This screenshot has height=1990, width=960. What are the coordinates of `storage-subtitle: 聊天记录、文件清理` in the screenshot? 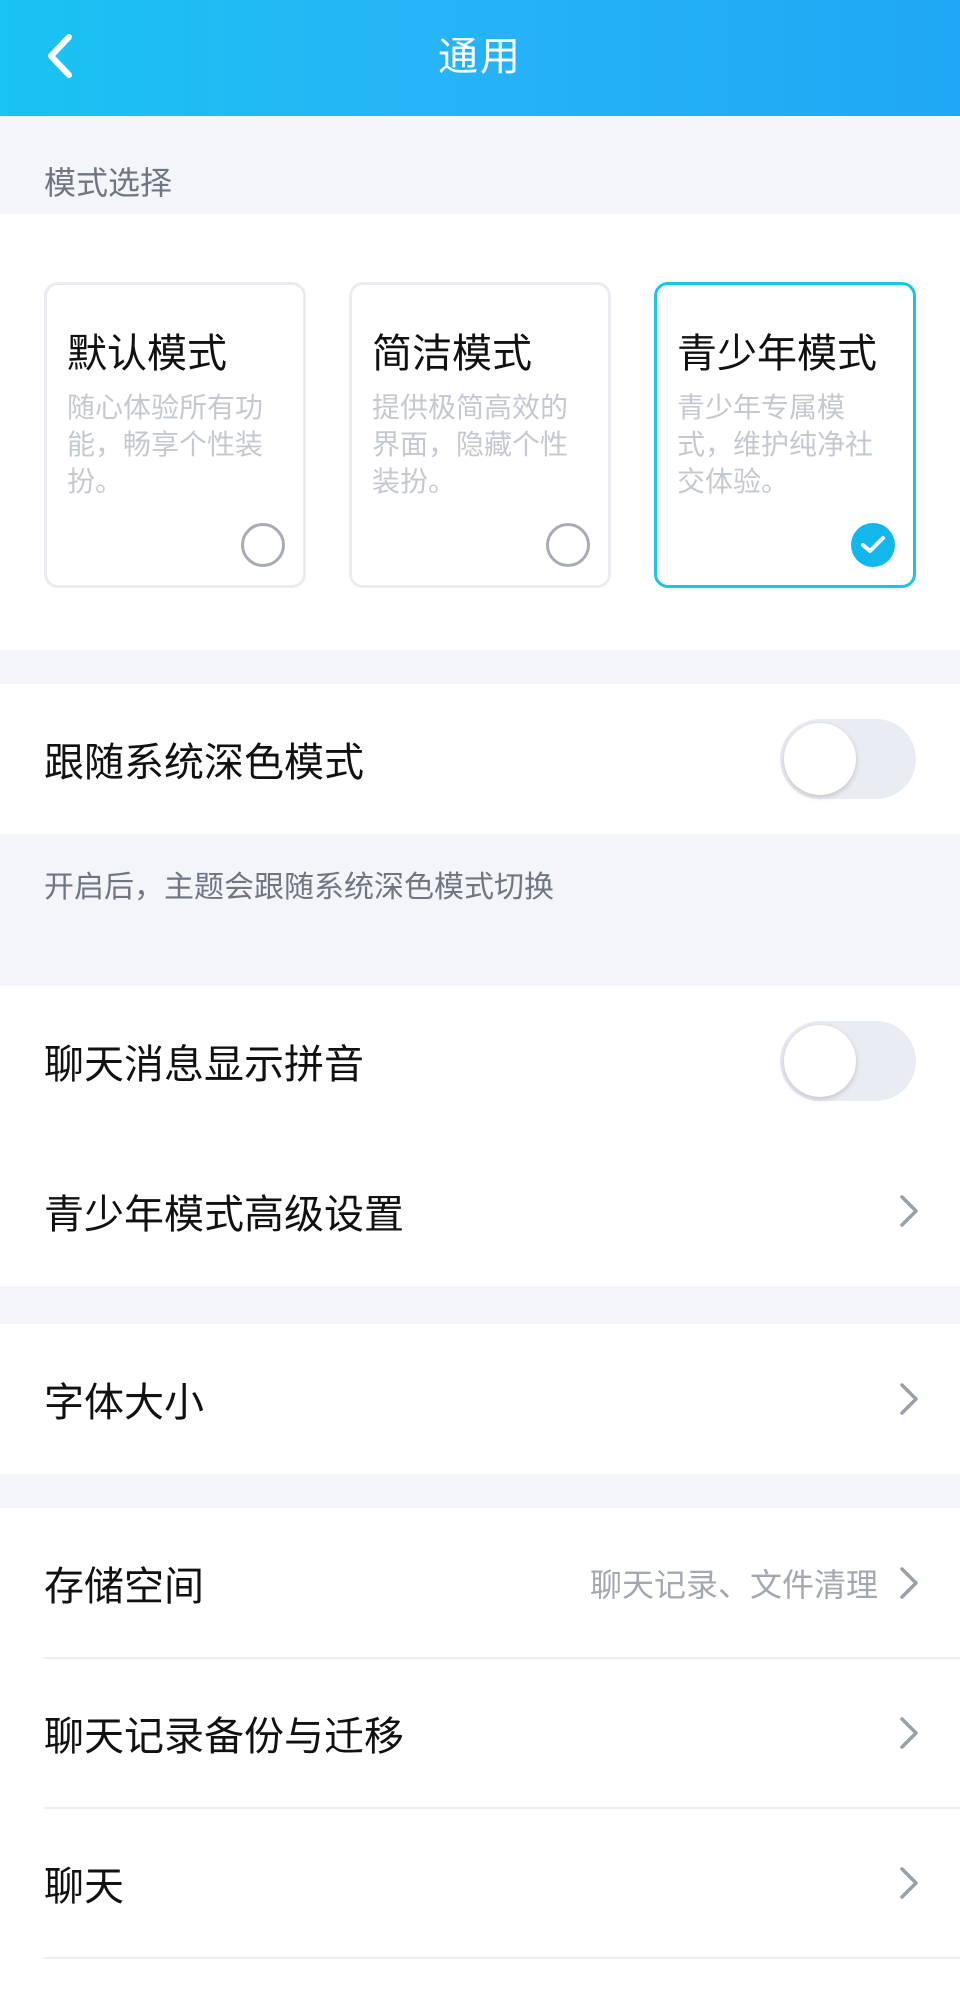 It's located at (733, 1585).